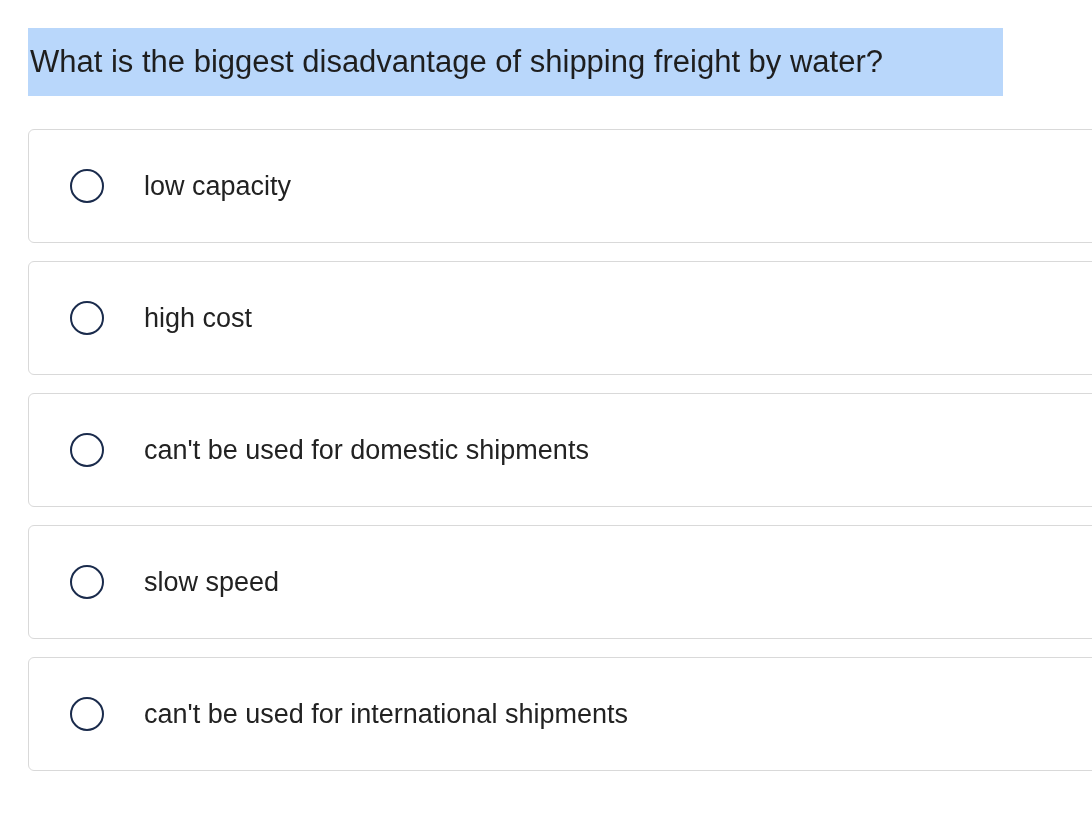 Image resolution: width=1092 pixels, height=838 pixels. What do you see at coordinates (212, 582) in the screenshot?
I see `option-label: slow speed` at bounding box center [212, 582].